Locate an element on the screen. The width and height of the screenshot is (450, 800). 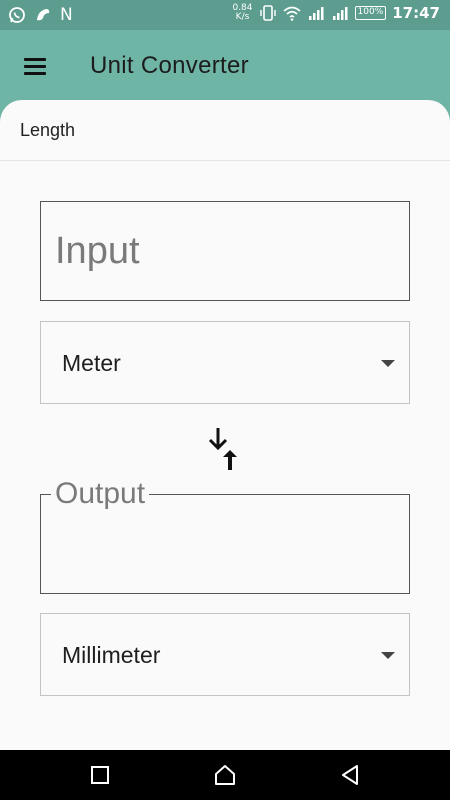
wifi-icon is located at coordinates (291, 13).